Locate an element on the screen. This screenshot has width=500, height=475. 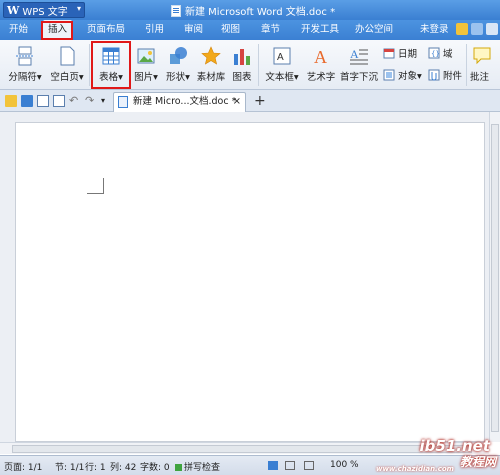
new-tab-button: + is located at coordinates (260, 101).